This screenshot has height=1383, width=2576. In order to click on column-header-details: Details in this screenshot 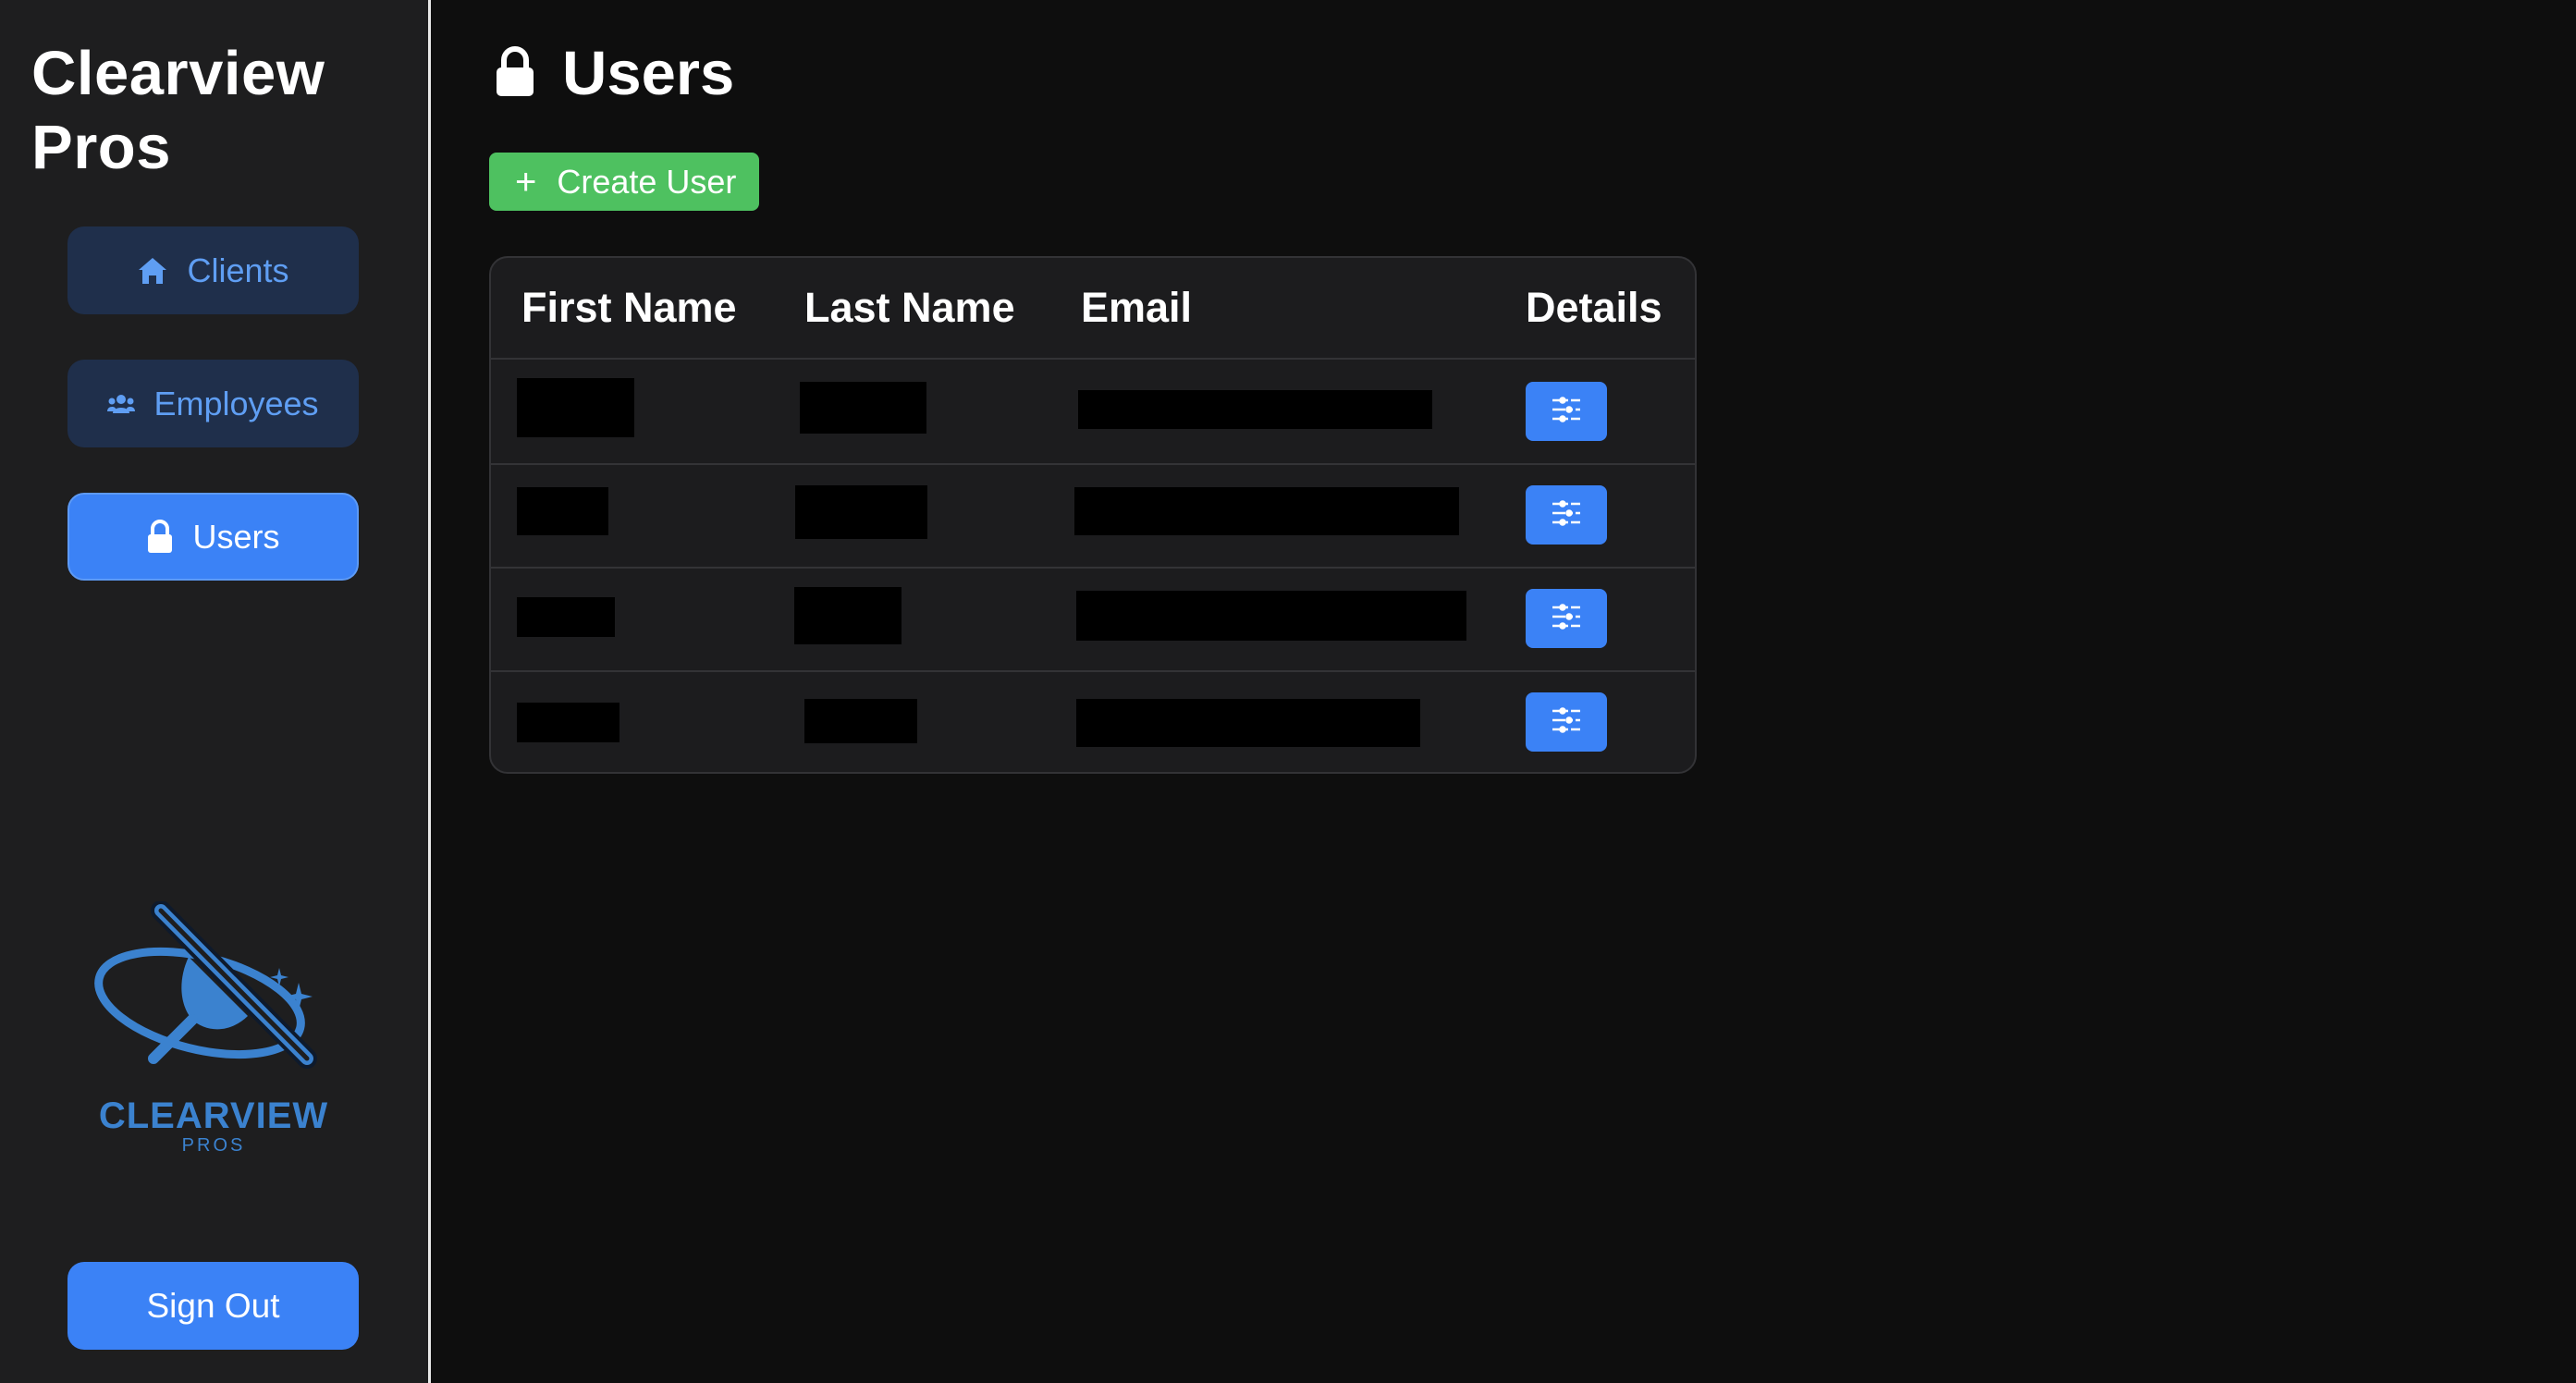, I will do `click(1594, 307)`.